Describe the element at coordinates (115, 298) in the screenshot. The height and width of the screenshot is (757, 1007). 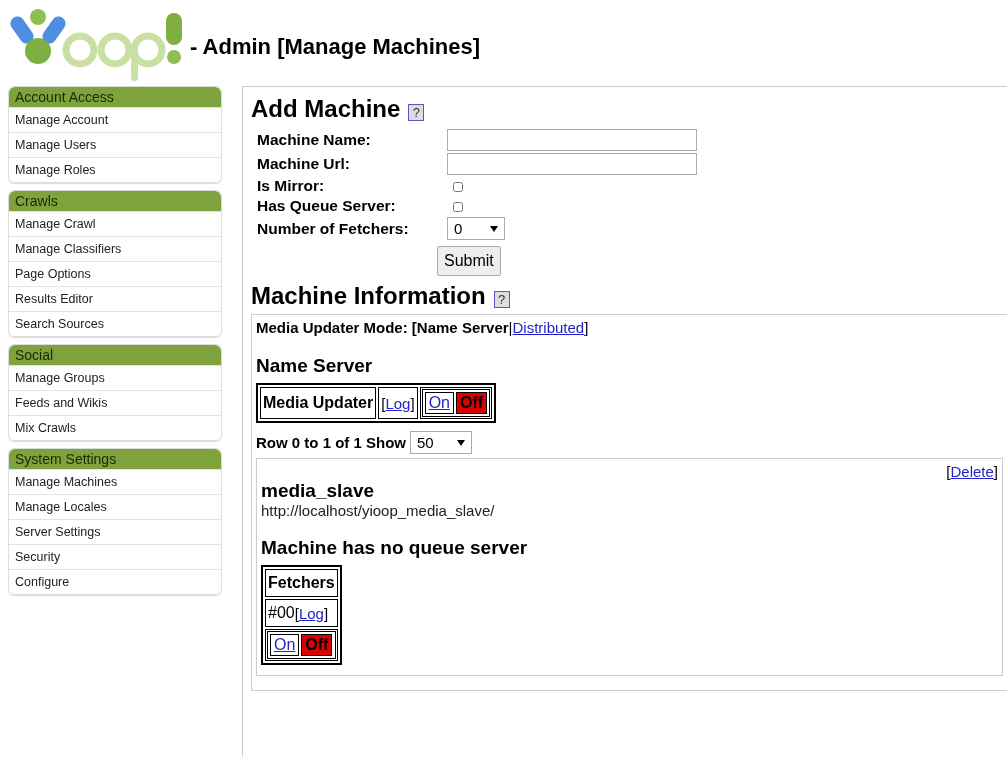
I see `sidebar-item: Results Editor` at that location.